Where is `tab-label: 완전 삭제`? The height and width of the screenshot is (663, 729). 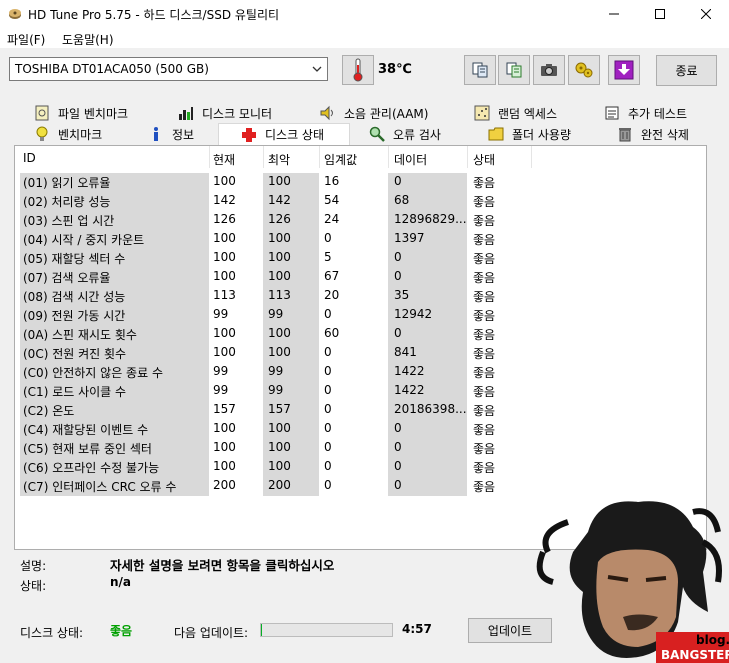
tab-label: 완전 삭제 is located at coordinates (665, 134).